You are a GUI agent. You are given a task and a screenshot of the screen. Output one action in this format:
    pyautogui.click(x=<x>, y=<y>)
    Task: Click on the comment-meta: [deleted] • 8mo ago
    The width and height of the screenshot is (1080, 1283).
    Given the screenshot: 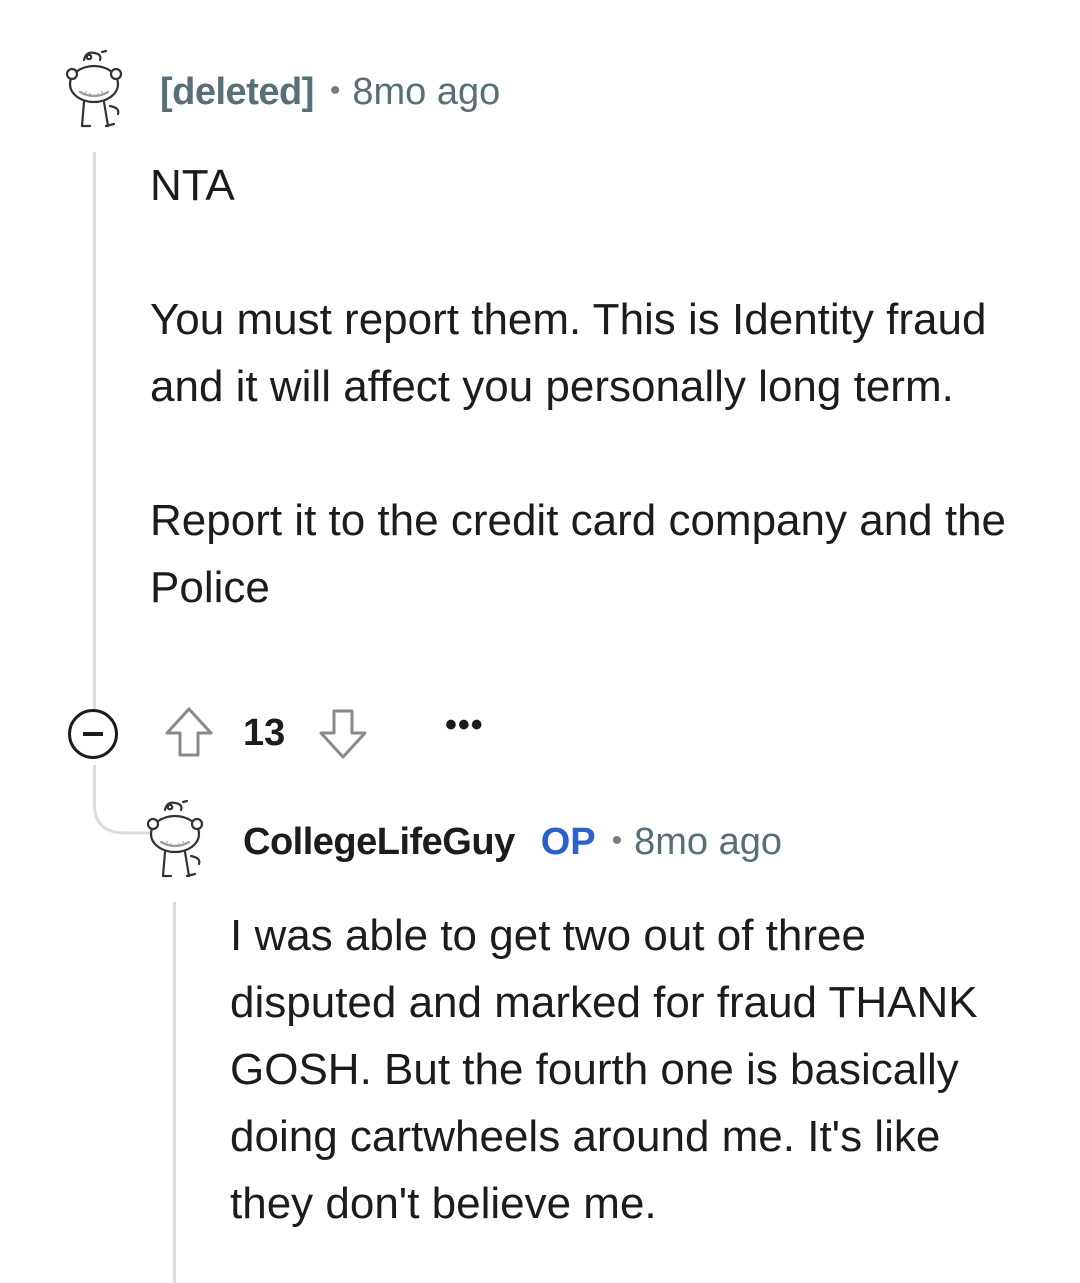 What is the action you would take?
    pyautogui.click(x=330, y=93)
    